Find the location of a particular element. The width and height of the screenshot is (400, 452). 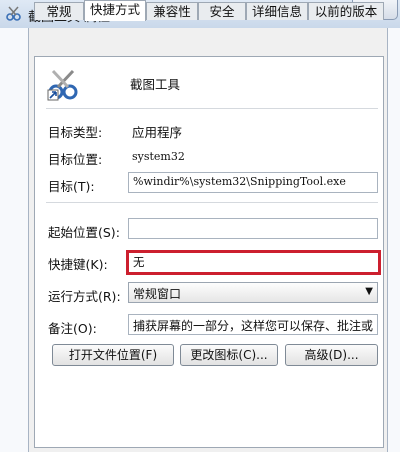

tab-previous-versions: 以前的版本 is located at coordinates (346, 11).